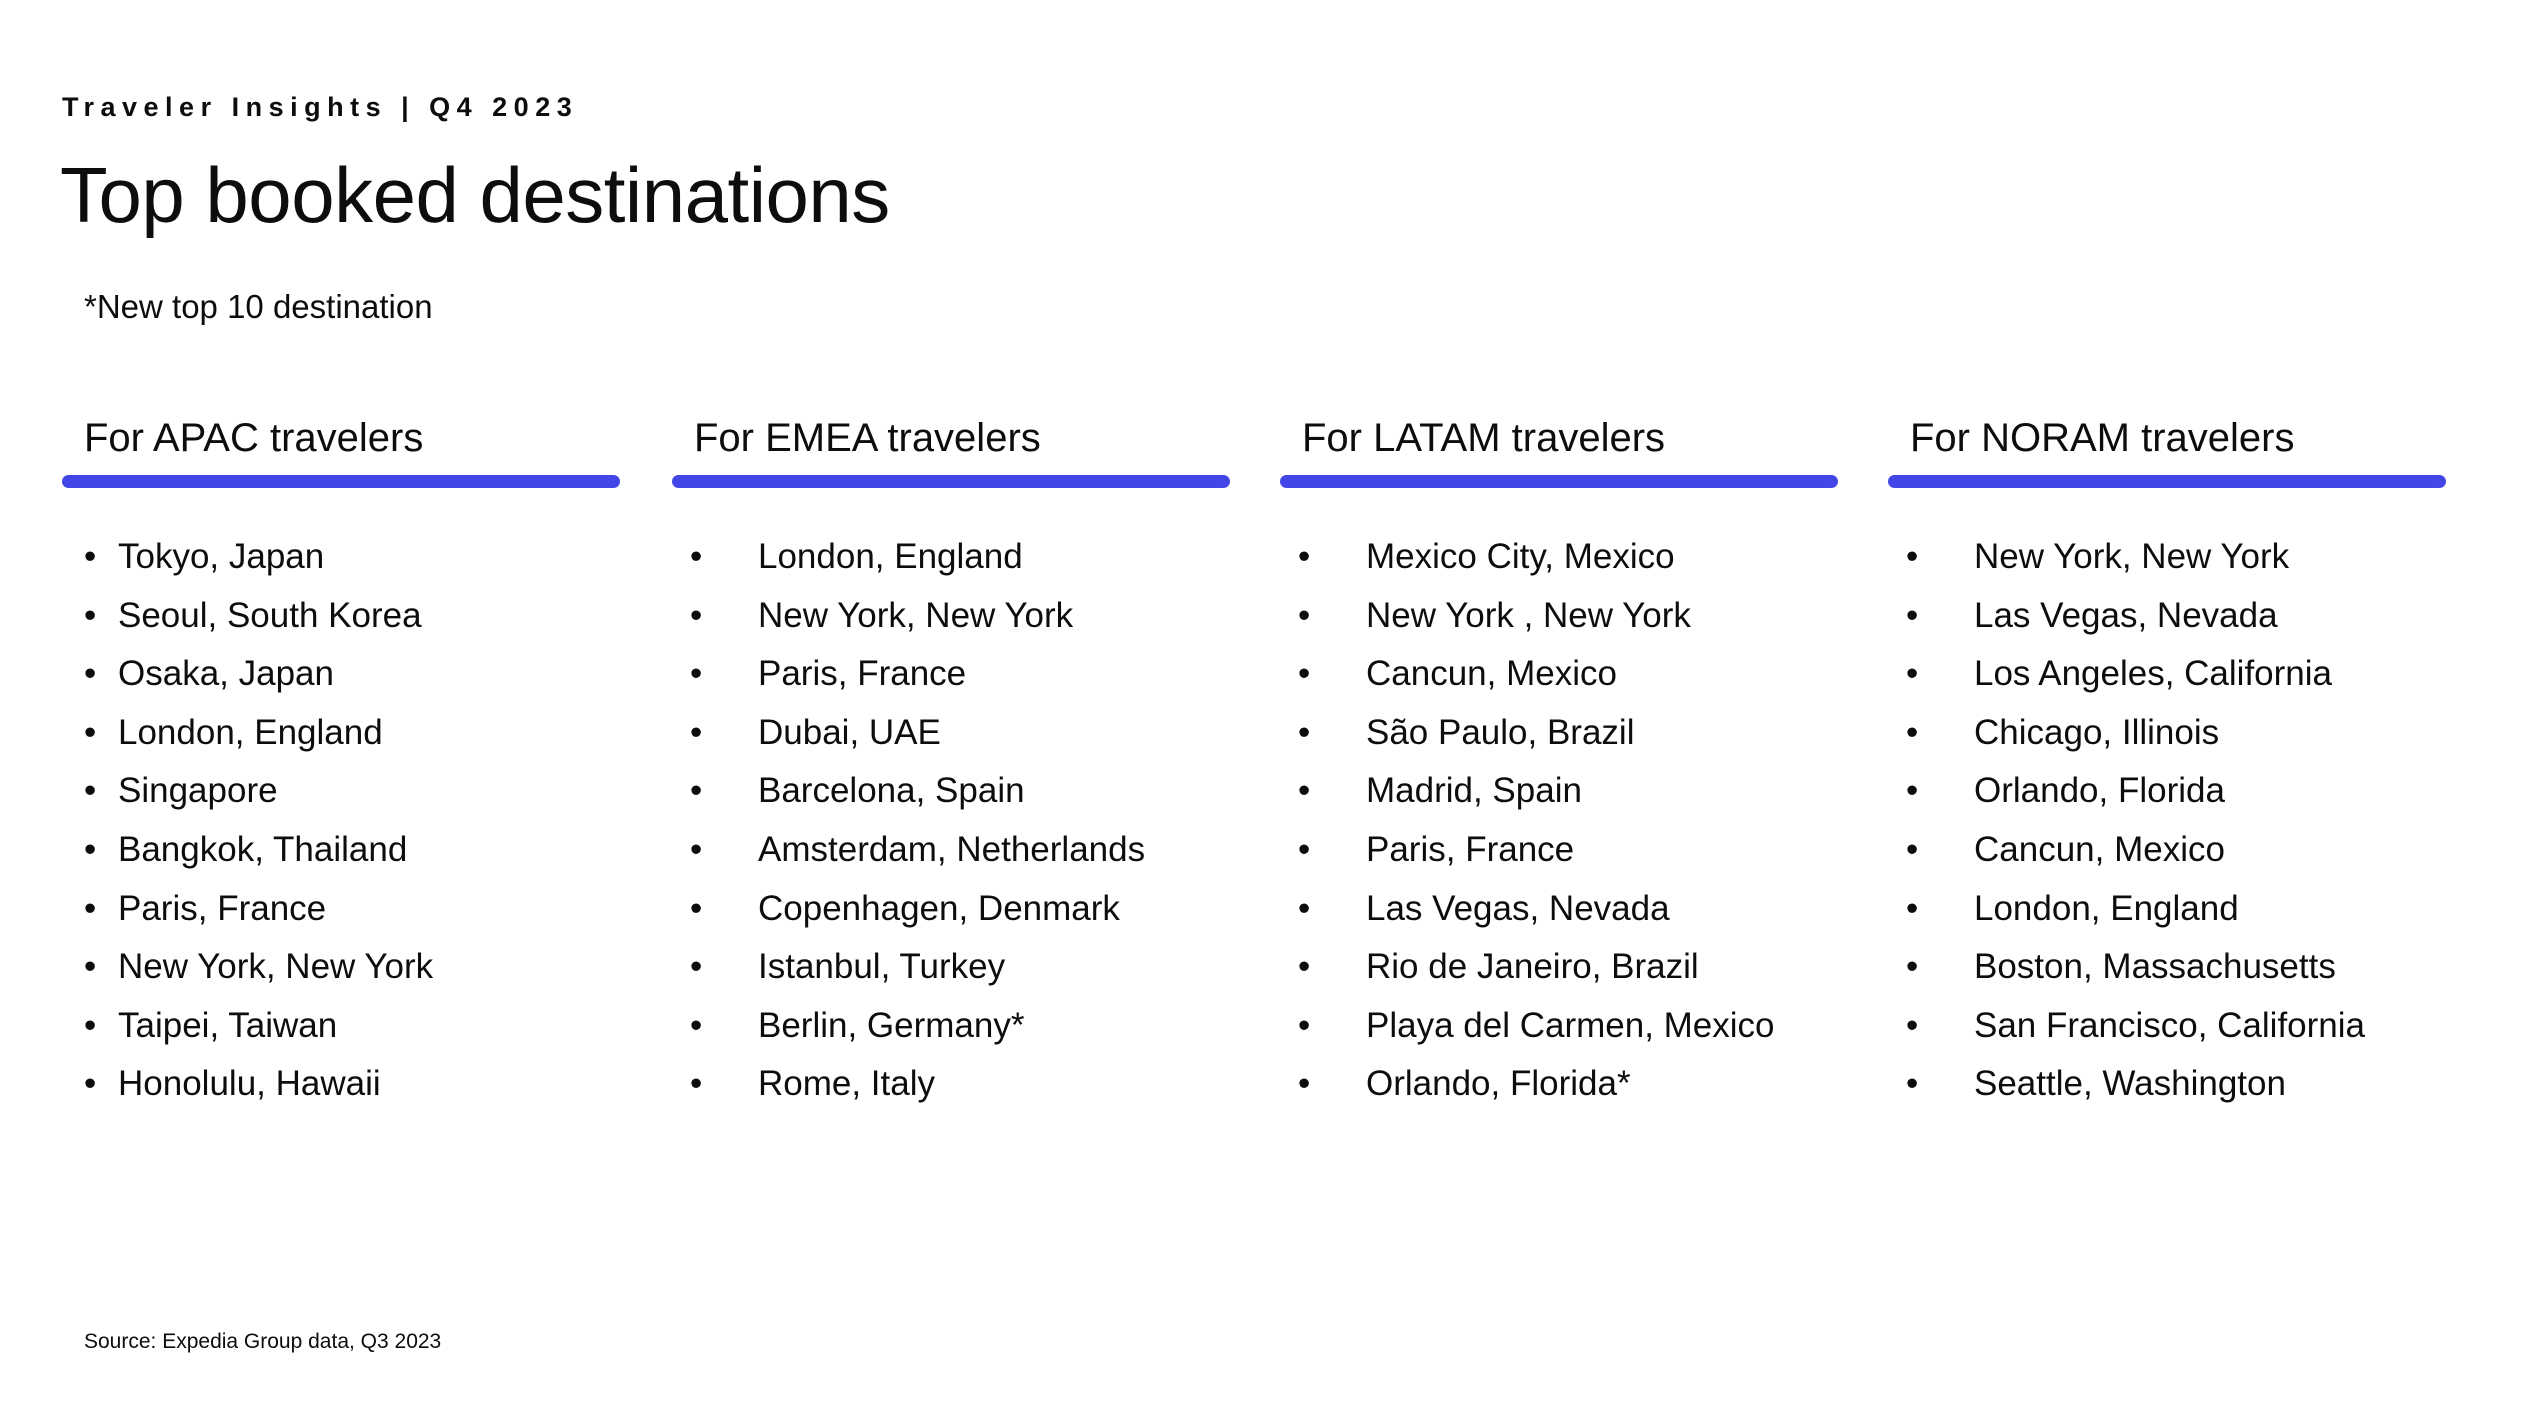 The image size is (2532, 1420). What do you see at coordinates (891, 1025) in the screenshot?
I see `destination-label: Berlin, Germany*` at bounding box center [891, 1025].